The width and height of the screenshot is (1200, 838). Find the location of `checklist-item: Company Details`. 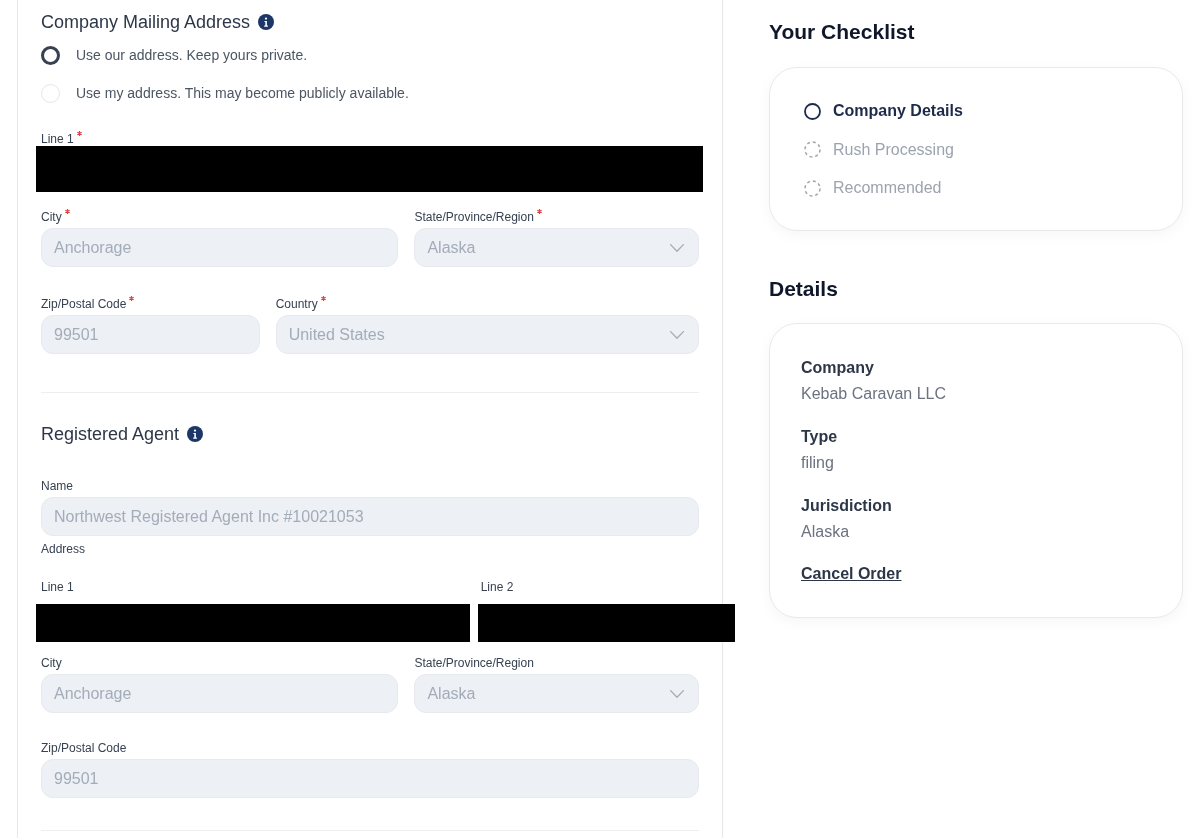

checklist-item: Company Details is located at coordinates (898, 111).